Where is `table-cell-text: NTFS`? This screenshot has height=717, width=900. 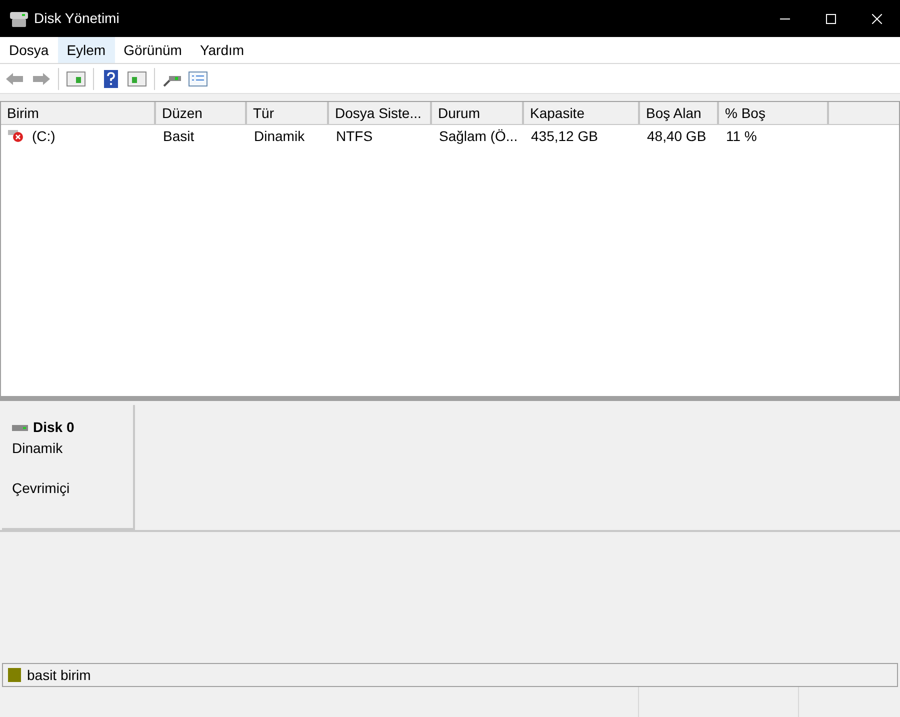 table-cell-text: NTFS is located at coordinates (354, 136).